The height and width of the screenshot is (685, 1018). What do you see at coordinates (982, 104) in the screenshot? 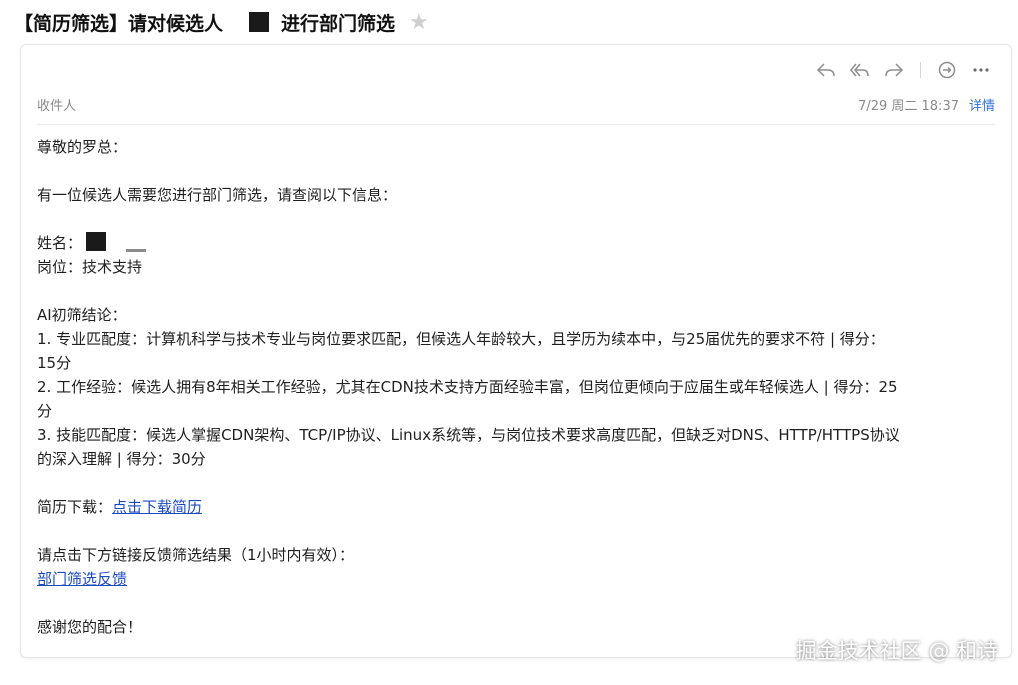
I see `details-link: 详情` at bounding box center [982, 104].